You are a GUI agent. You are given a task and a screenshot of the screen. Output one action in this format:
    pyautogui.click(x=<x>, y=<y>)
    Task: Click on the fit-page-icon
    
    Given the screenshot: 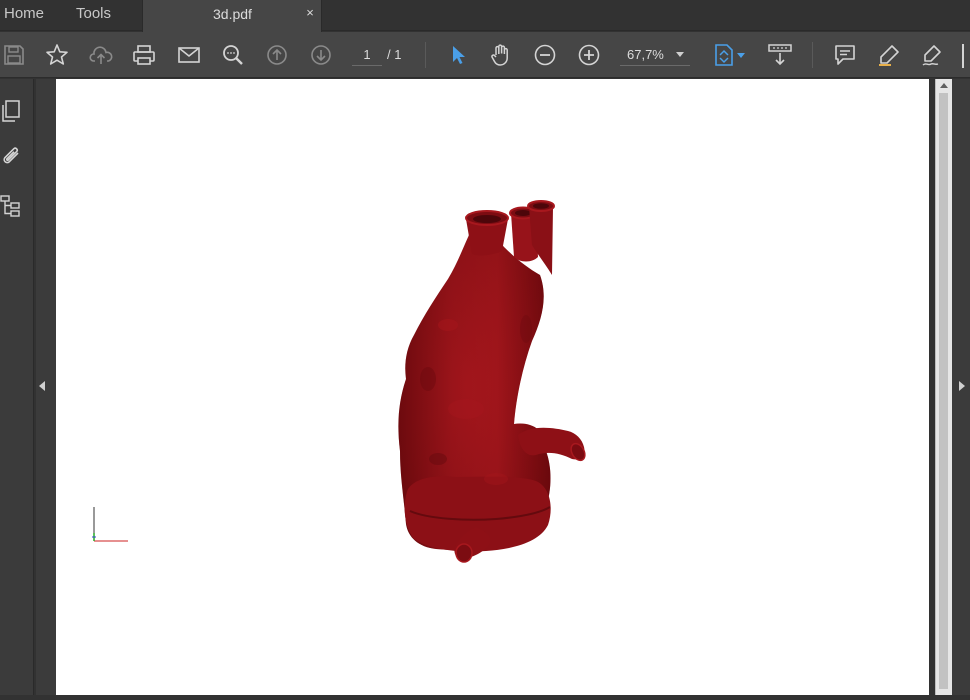 What is the action you would take?
    pyautogui.click(x=724, y=55)
    